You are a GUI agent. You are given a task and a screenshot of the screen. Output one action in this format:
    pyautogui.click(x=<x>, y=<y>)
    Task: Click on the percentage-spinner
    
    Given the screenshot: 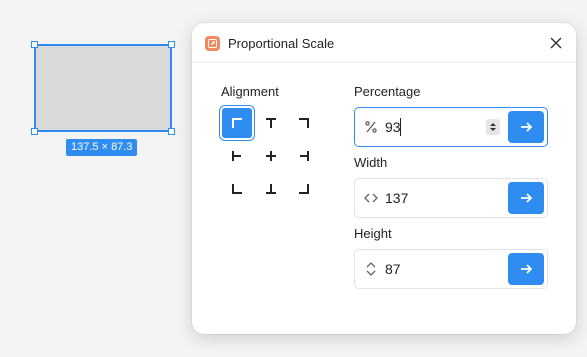 What is the action you would take?
    pyautogui.click(x=493, y=127)
    